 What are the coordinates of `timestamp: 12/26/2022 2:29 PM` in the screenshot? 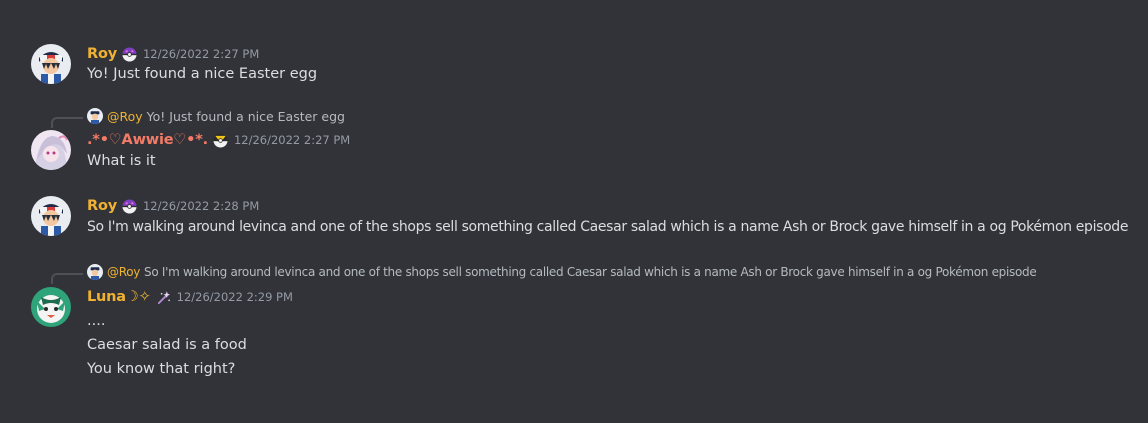 It's located at (235, 297).